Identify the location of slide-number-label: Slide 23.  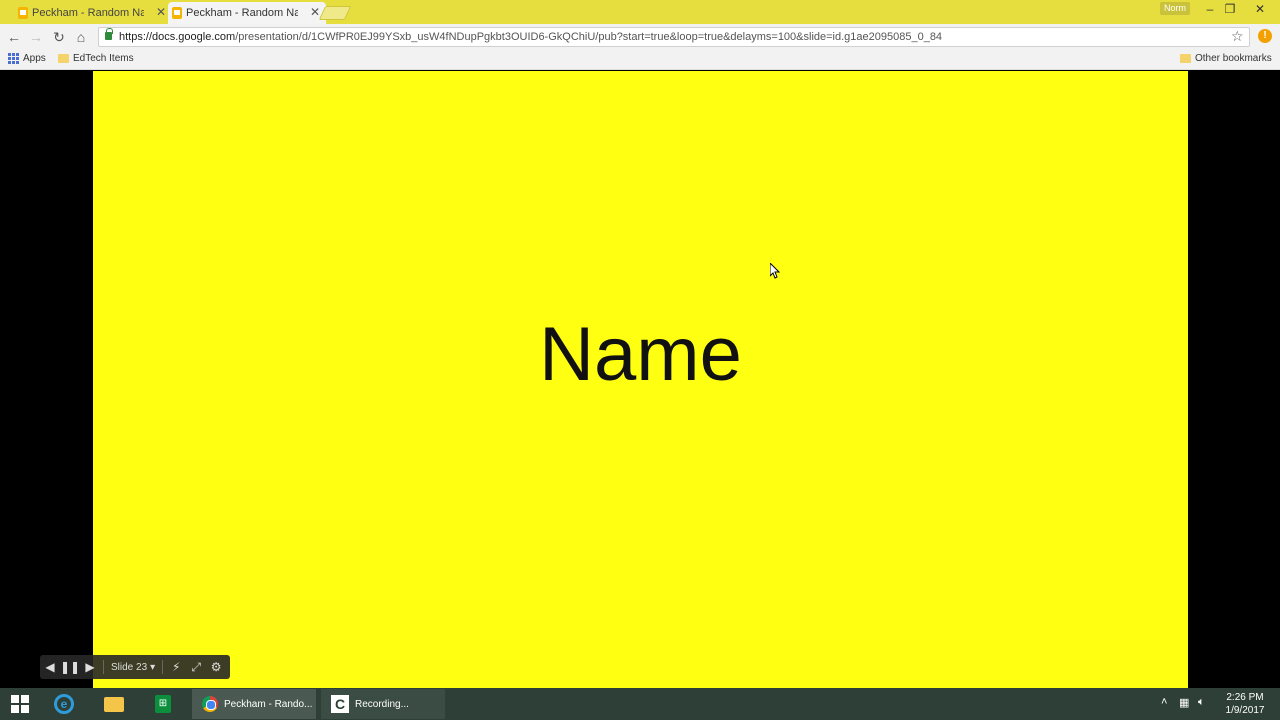
(129, 667).